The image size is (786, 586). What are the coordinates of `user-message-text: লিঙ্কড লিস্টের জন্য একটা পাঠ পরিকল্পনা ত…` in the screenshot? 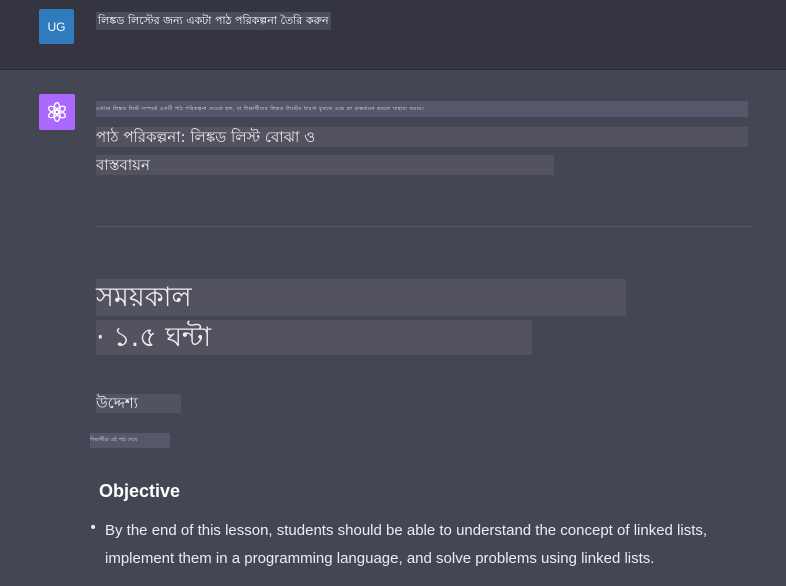 It's located at (213, 21).